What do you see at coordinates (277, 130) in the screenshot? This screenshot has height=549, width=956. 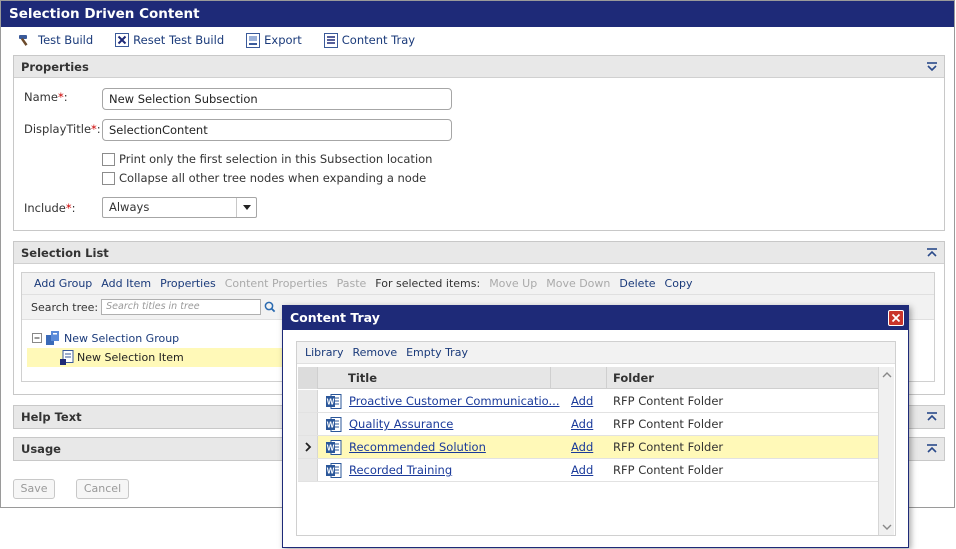 I see `display-title-field: SelectionContent` at bounding box center [277, 130].